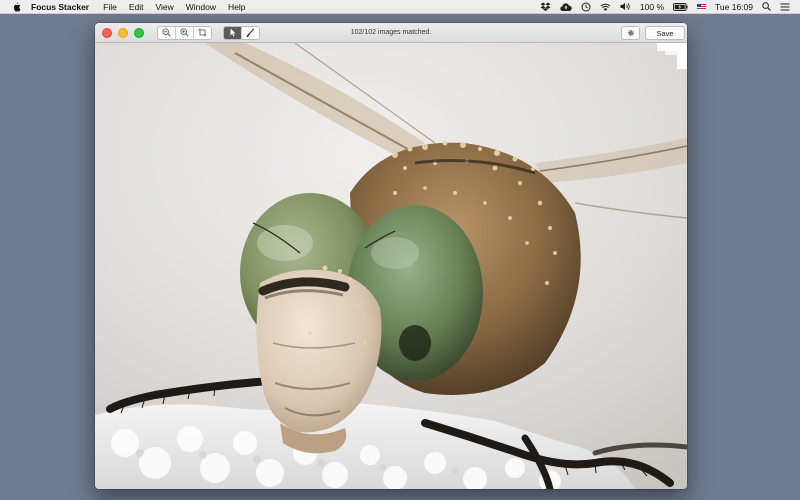  Describe the element at coordinates (672, 56) in the screenshot. I see `canvas-corner-patch` at that location.